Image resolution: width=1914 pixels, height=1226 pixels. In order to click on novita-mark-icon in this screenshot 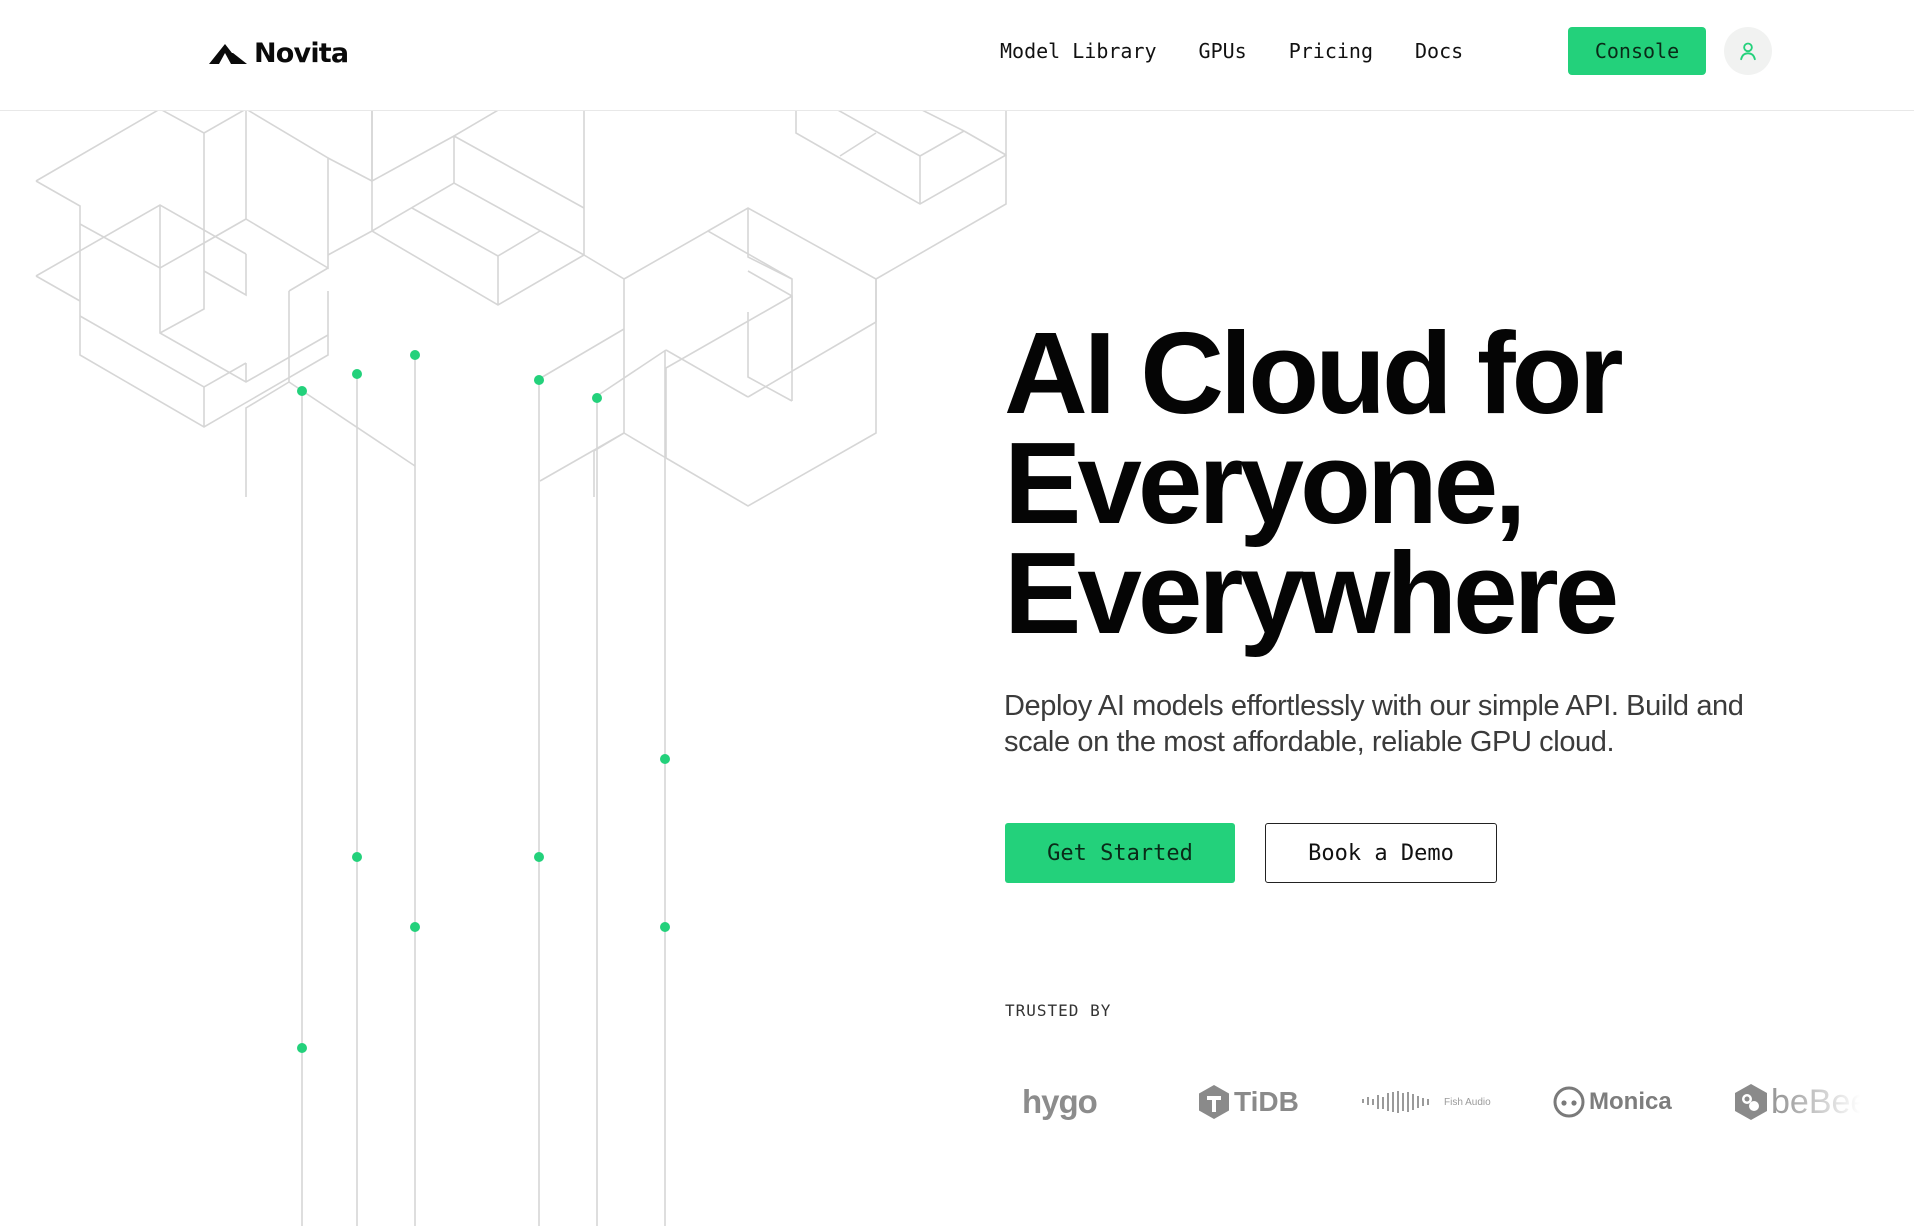, I will do `click(228, 54)`.